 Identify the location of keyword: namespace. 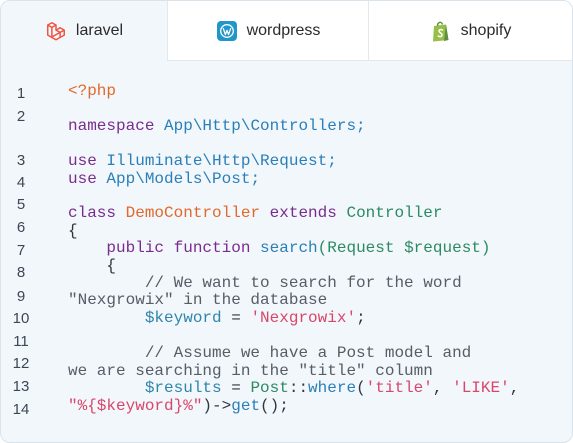
(111, 126).